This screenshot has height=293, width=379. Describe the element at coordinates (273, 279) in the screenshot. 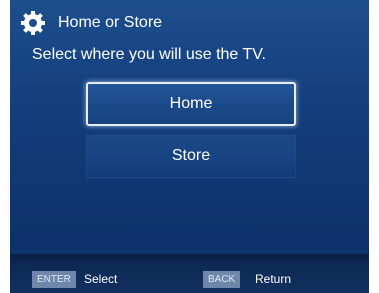

I see `back-key-label: Return` at that location.